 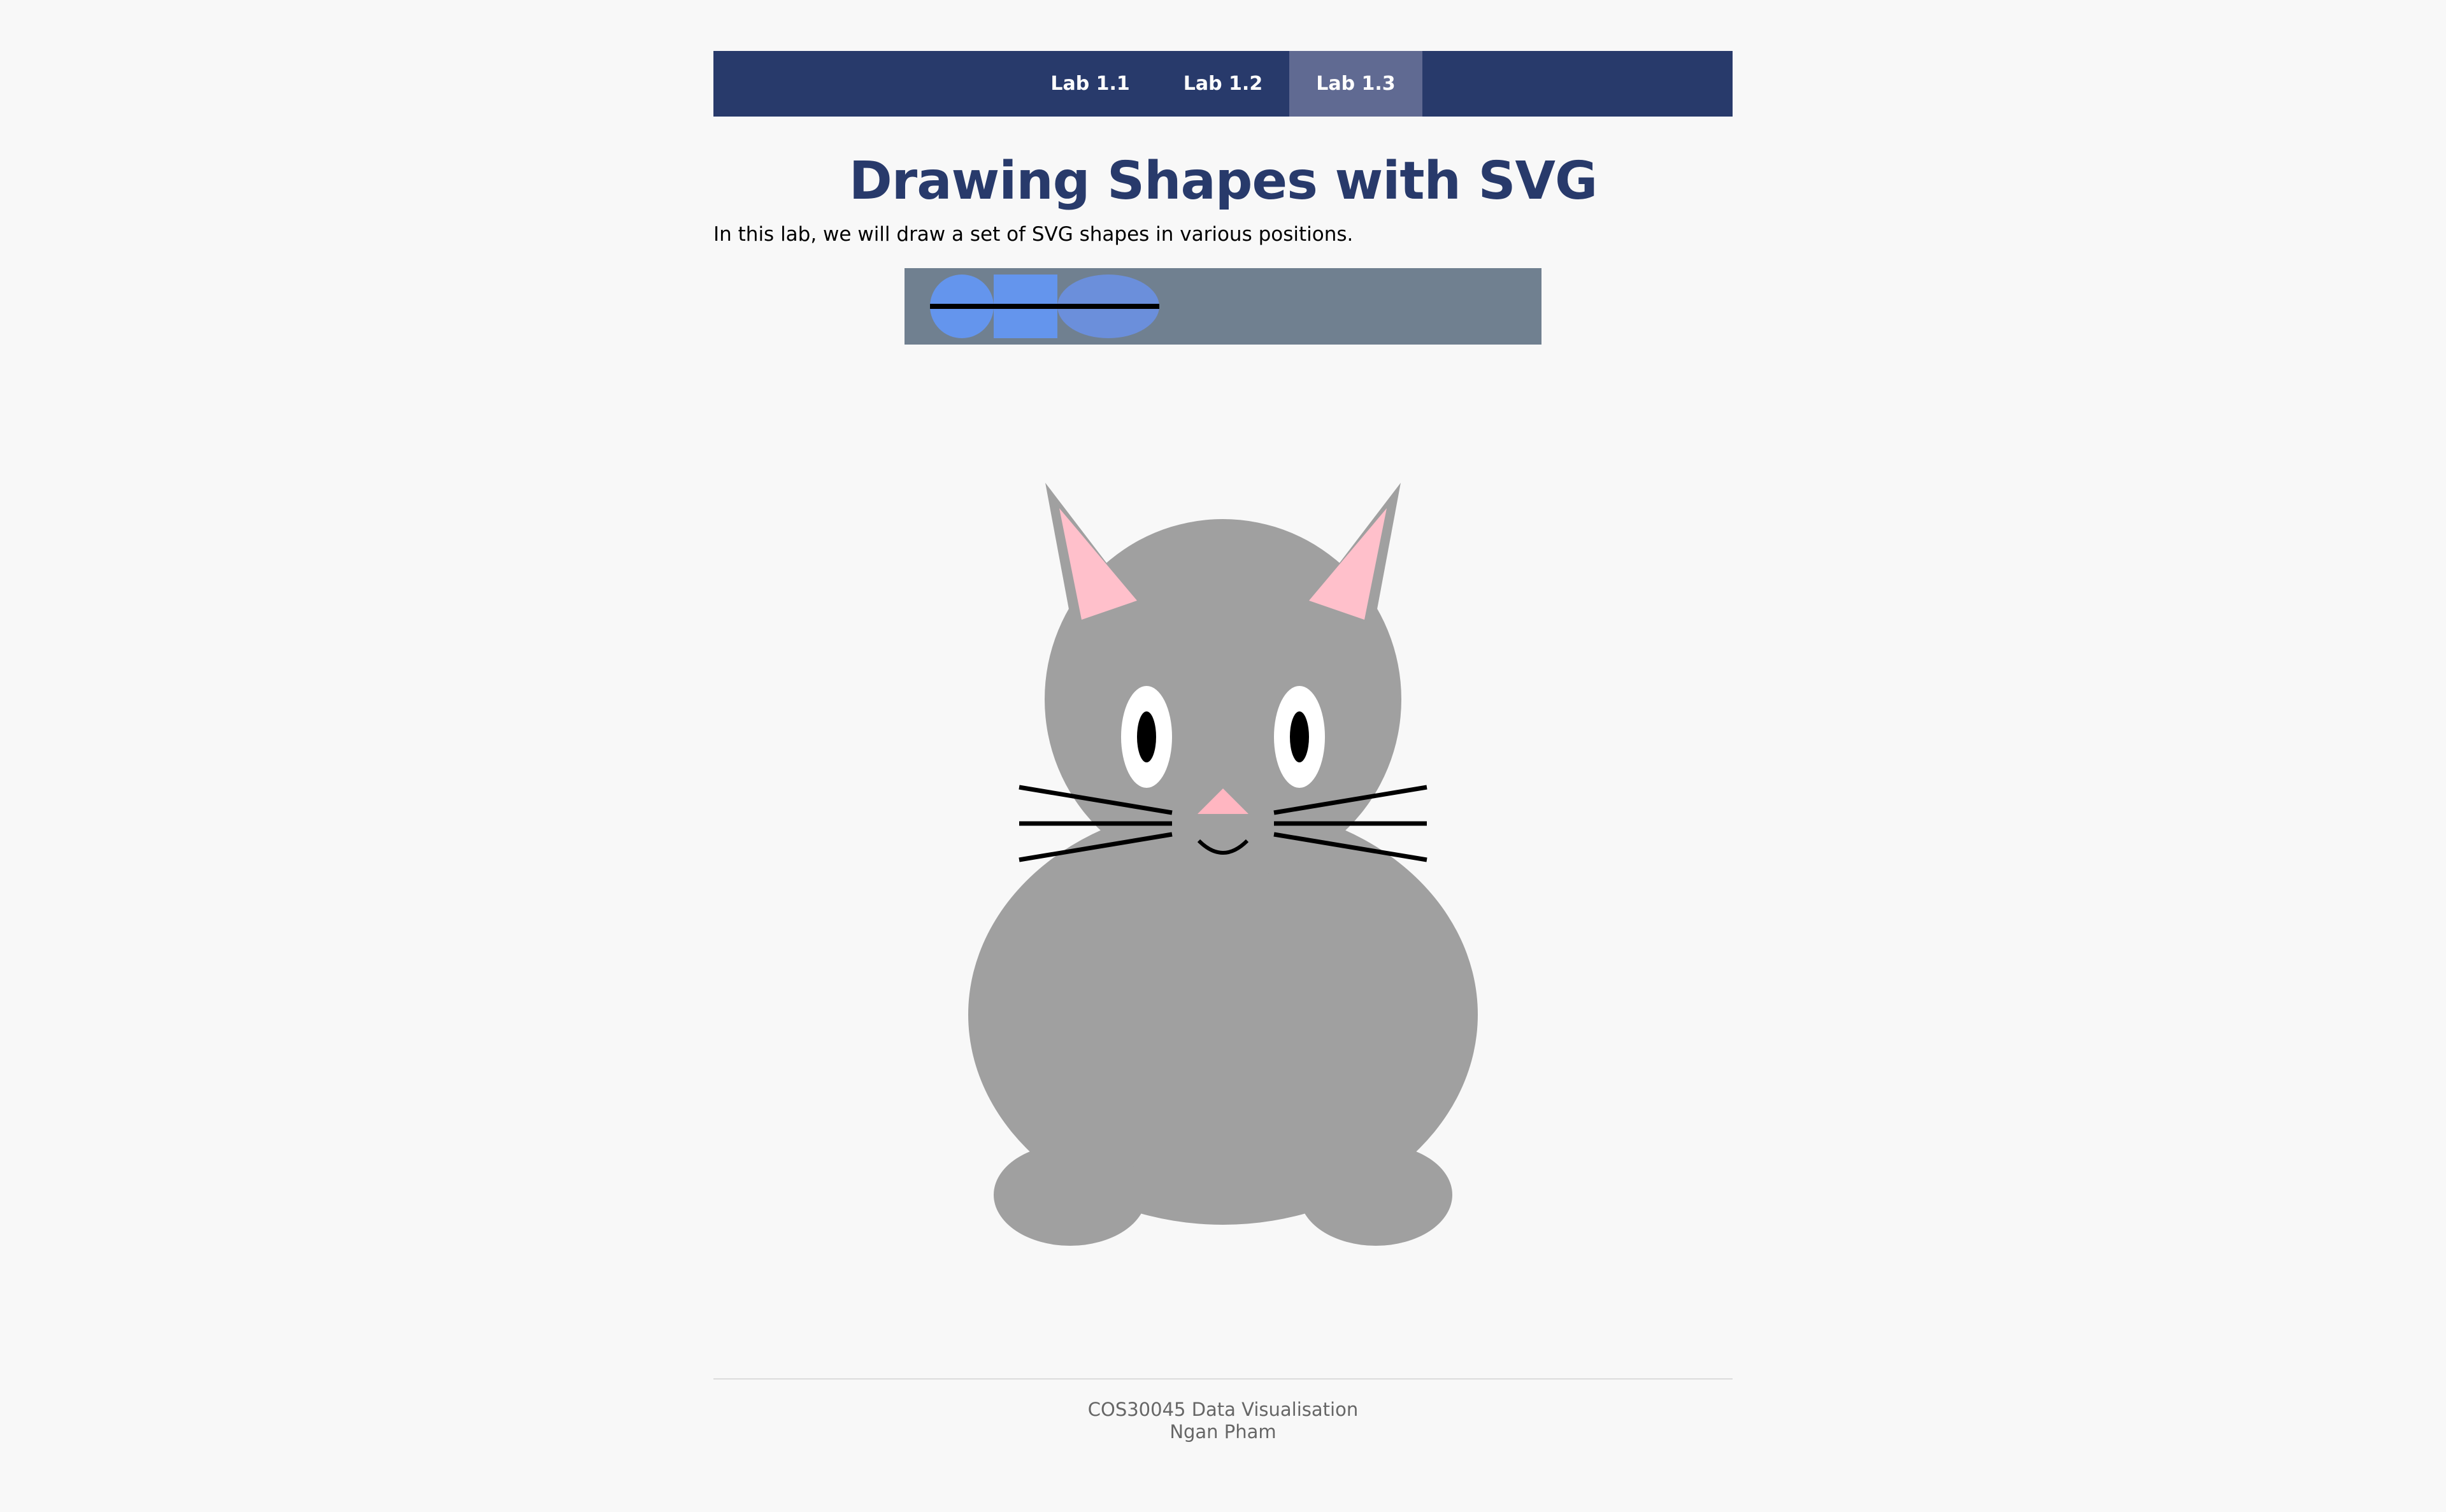 What do you see at coordinates (1223, 1432) in the screenshot?
I see `footer-author: Ngan Pham` at bounding box center [1223, 1432].